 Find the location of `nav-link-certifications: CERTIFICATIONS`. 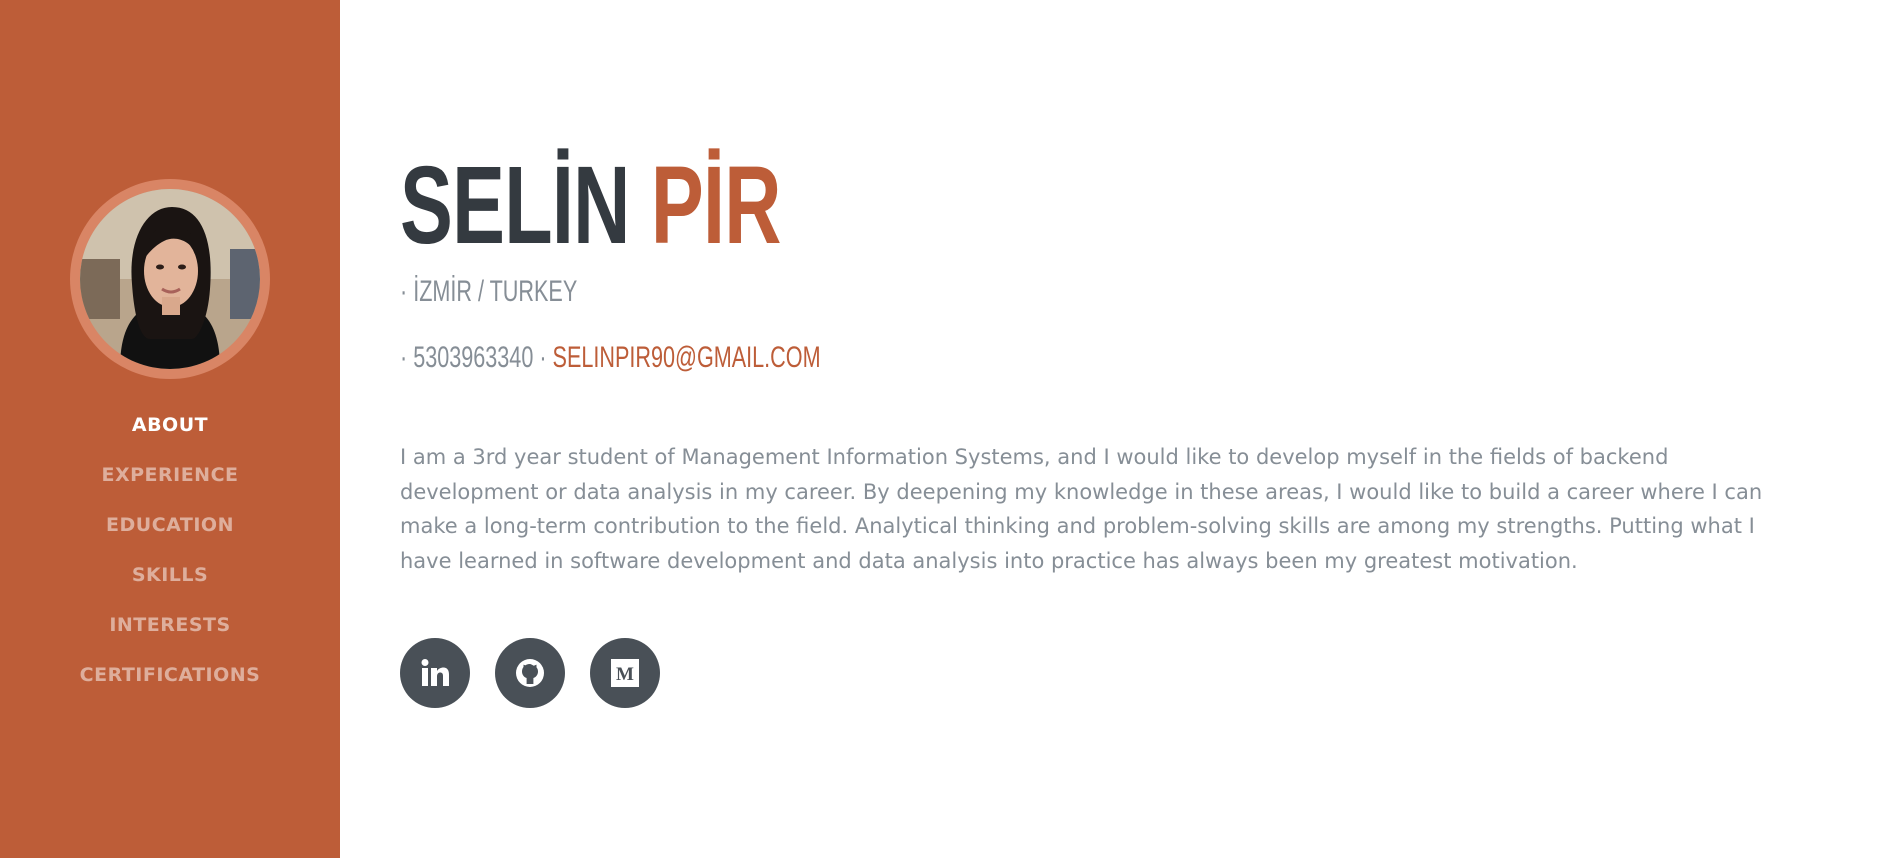

nav-link-certifications: CERTIFICATIONS is located at coordinates (170, 675).